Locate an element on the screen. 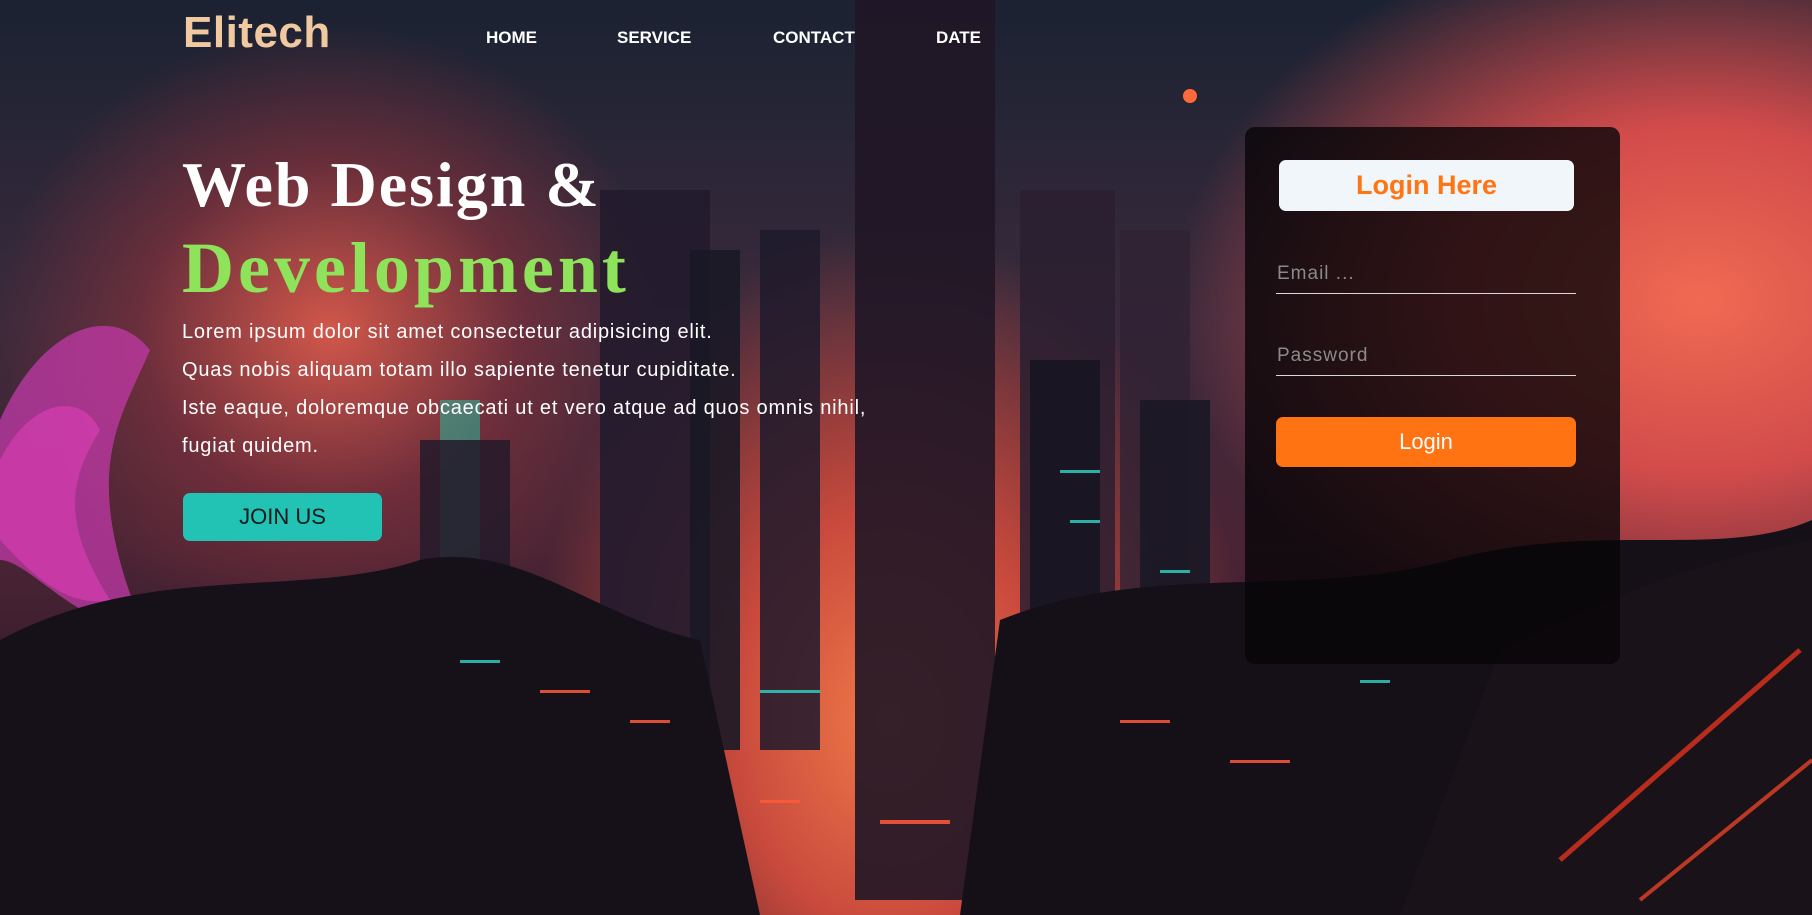 The image size is (1812, 915). login-button: Login is located at coordinates (1426, 442).